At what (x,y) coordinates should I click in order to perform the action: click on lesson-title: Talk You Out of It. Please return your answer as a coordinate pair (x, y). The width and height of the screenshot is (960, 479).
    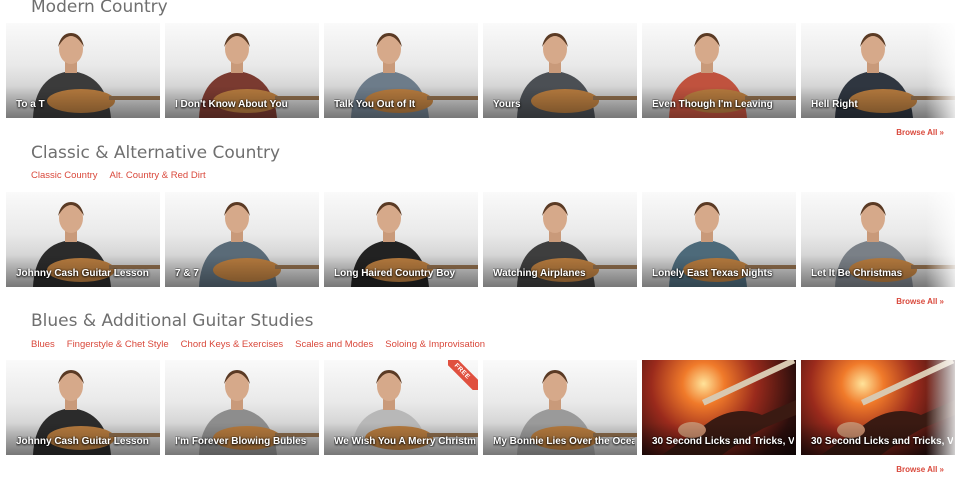
    Looking at the image, I should click on (375, 104).